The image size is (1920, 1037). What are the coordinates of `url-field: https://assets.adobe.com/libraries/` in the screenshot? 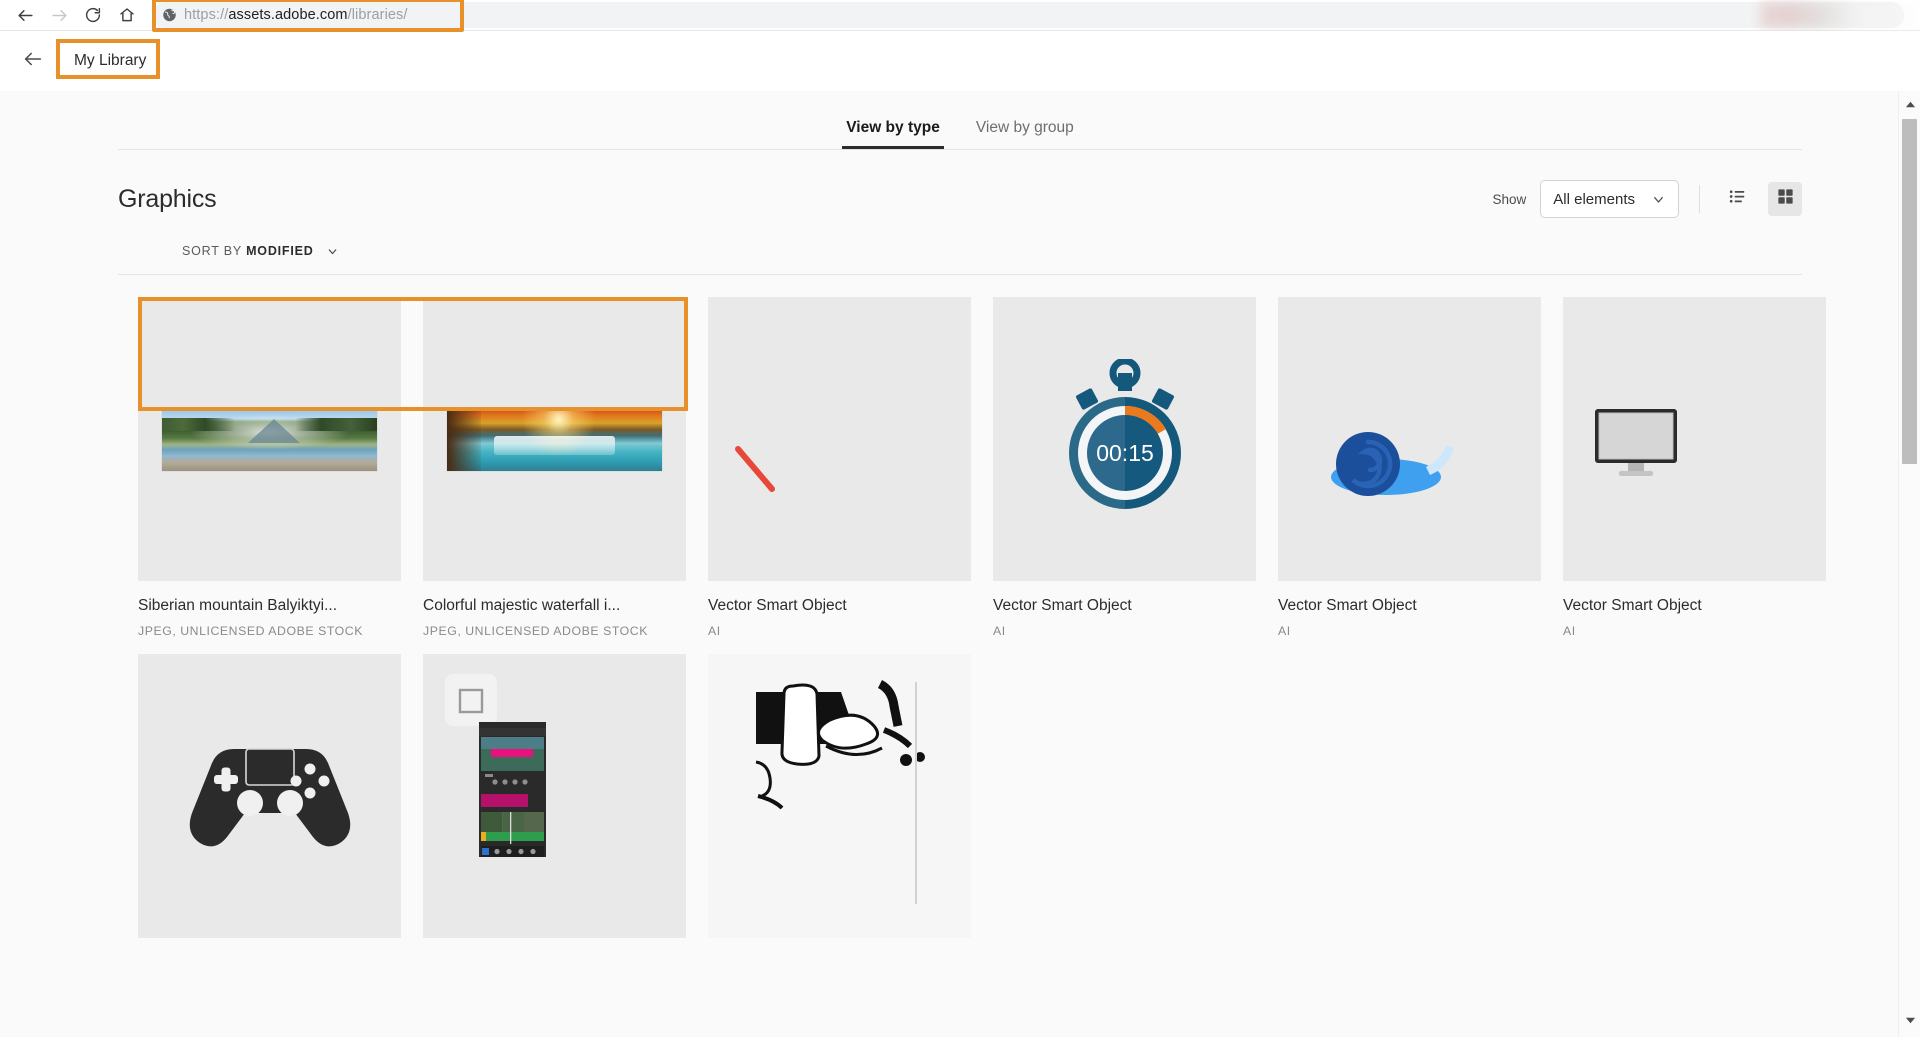 It's located at (1028, 15).